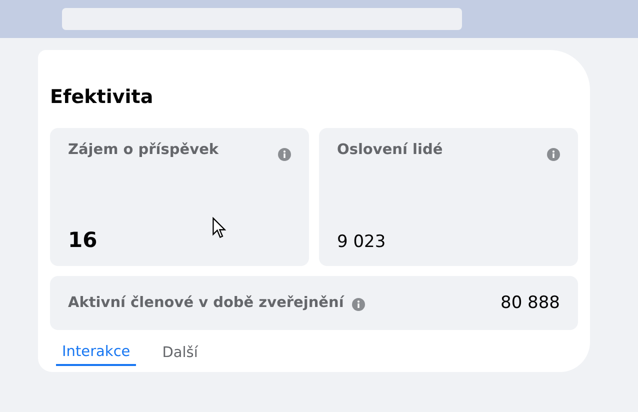 This screenshot has width=638, height=412. Describe the element at coordinates (530, 303) in the screenshot. I see `summary-value: 80 888` at that location.